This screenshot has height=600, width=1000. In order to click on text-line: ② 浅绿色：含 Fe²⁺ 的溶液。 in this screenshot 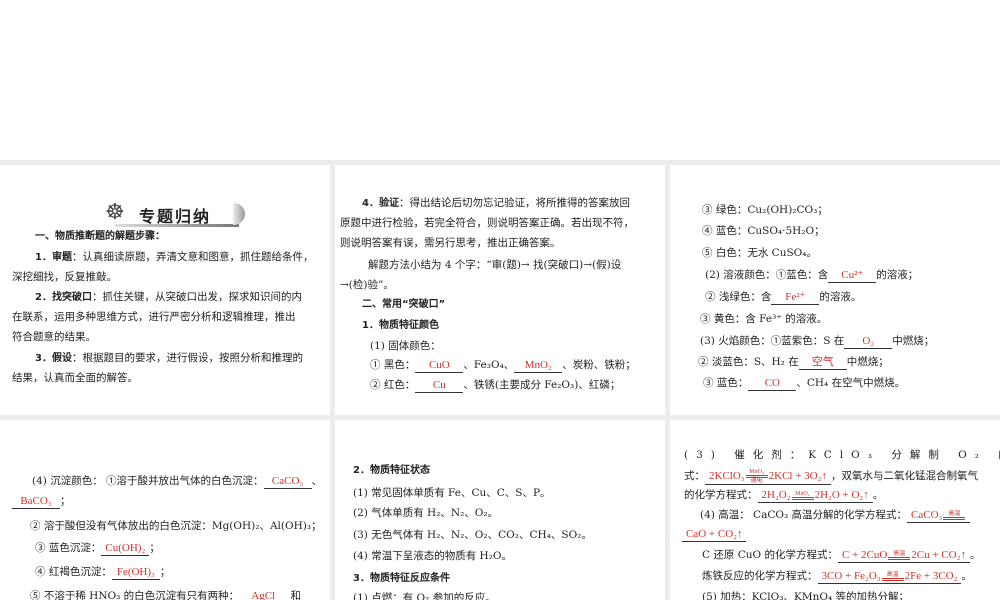, I will do `click(783, 297)`.